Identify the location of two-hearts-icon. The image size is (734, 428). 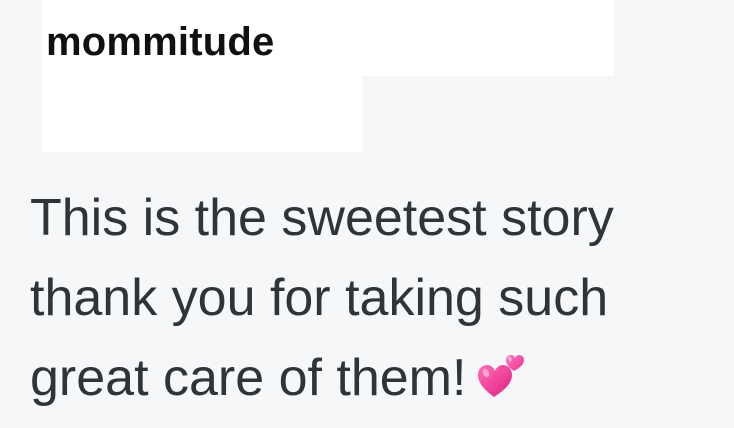
(501, 384).